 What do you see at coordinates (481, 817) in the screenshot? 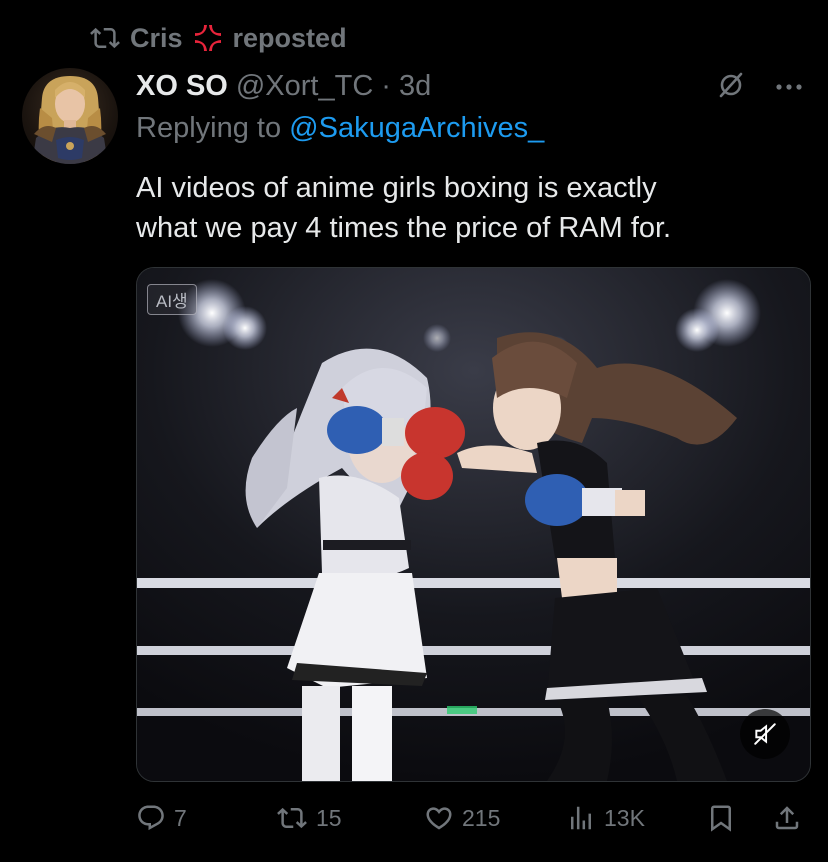
I see `like-count: 215` at bounding box center [481, 817].